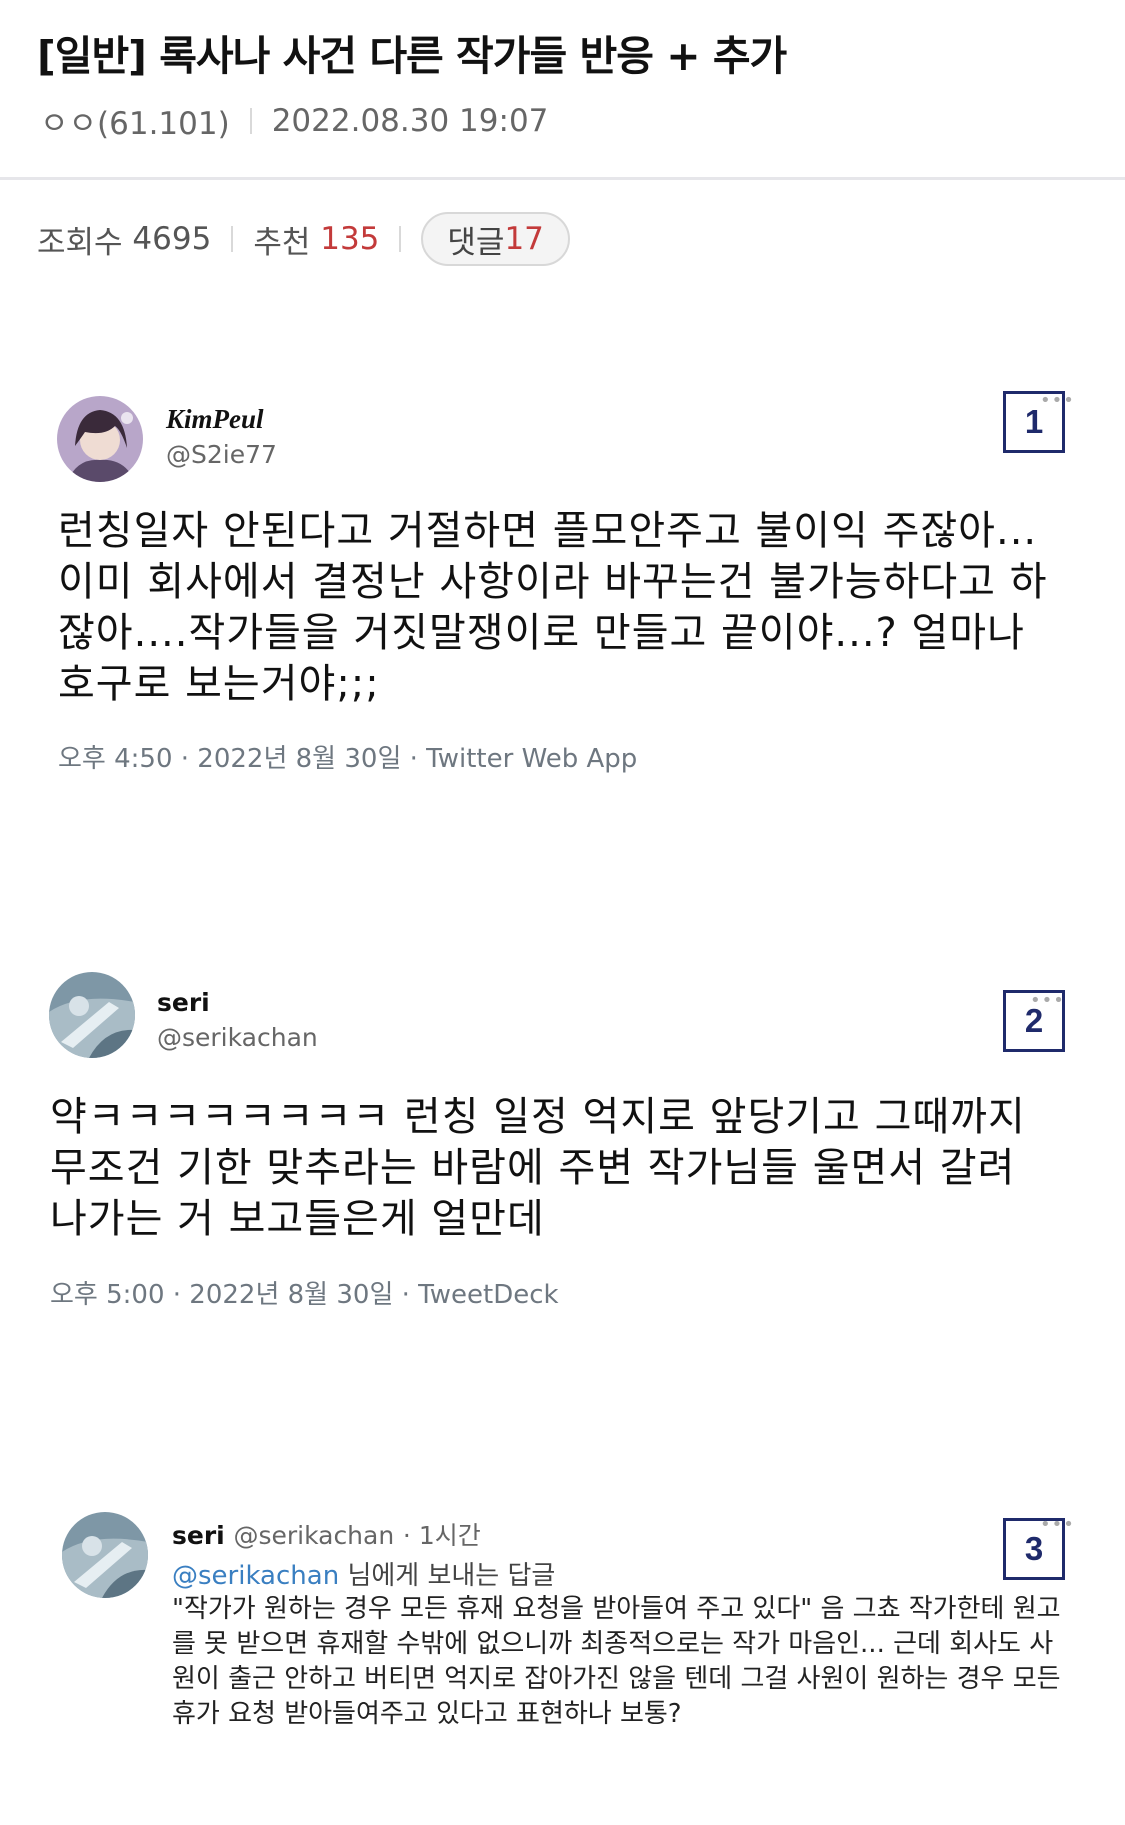  What do you see at coordinates (172, 239) in the screenshot?
I see `views-count: 4695` at bounding box center [172, 239].